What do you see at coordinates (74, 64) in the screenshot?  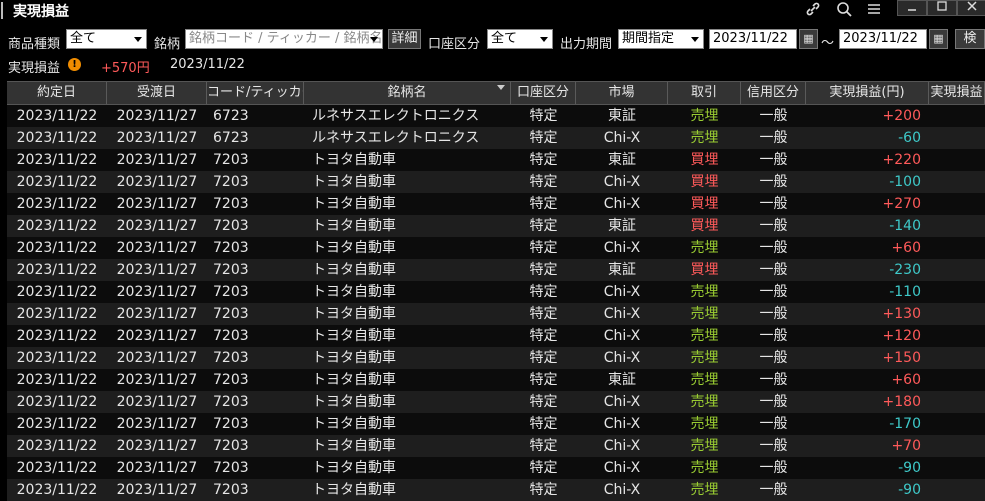 I see `warning-icon: !` at bounding box center [74, 64].